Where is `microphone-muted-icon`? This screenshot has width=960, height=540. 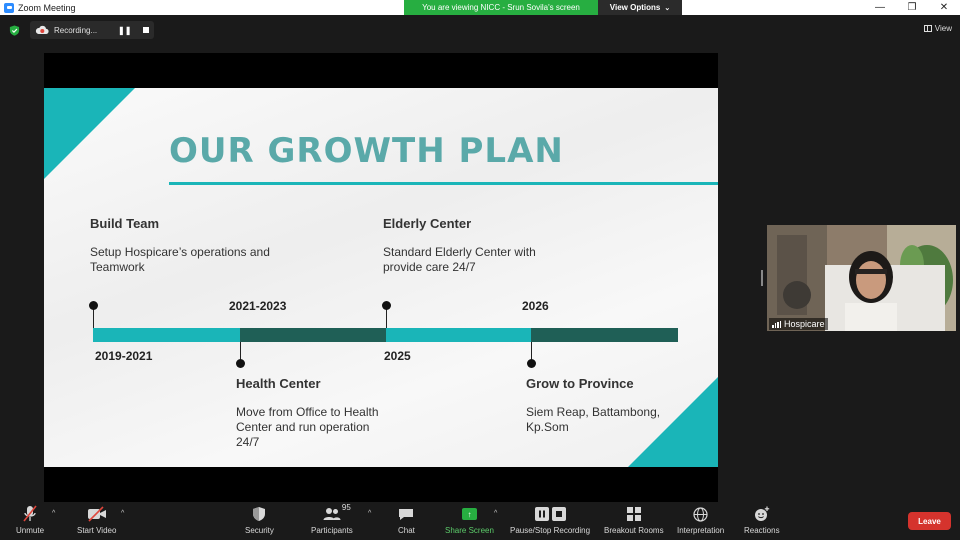
microphone-muted-icon is located at coordinates (30, 513).